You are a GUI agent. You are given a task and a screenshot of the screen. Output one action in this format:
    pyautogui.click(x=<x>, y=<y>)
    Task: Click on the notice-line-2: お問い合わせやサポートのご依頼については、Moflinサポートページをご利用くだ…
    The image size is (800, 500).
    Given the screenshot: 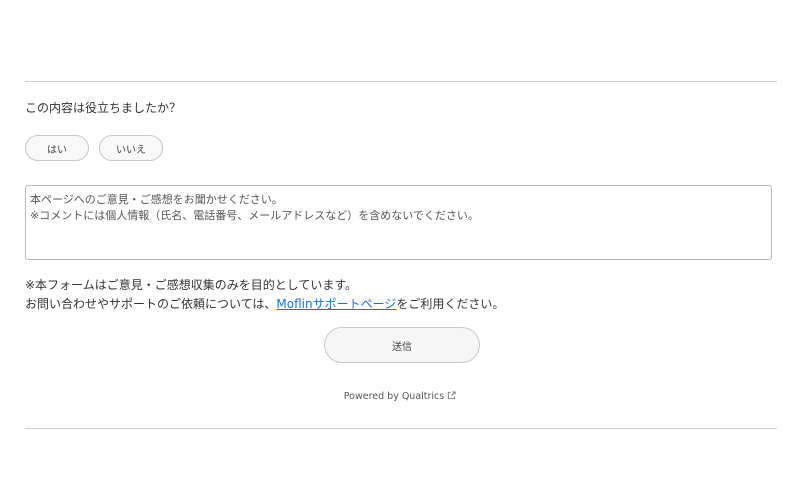 What is the action you would take?
    pyautogui.click(x=264, y=304)
    